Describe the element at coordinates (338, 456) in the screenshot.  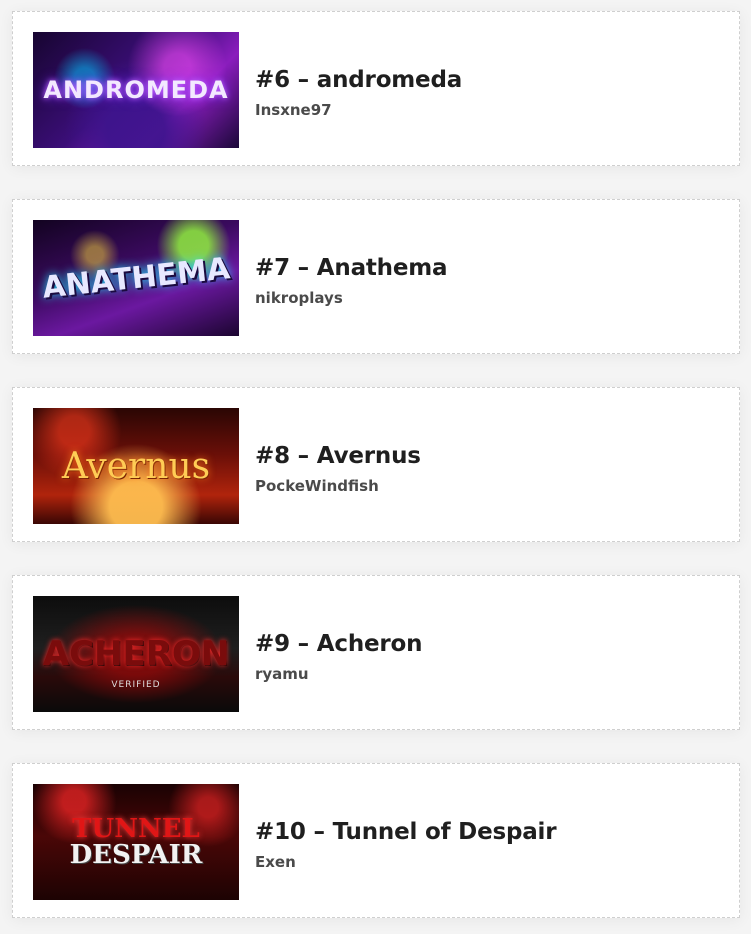
I see `level-title: #8 – Avernus` at that location.